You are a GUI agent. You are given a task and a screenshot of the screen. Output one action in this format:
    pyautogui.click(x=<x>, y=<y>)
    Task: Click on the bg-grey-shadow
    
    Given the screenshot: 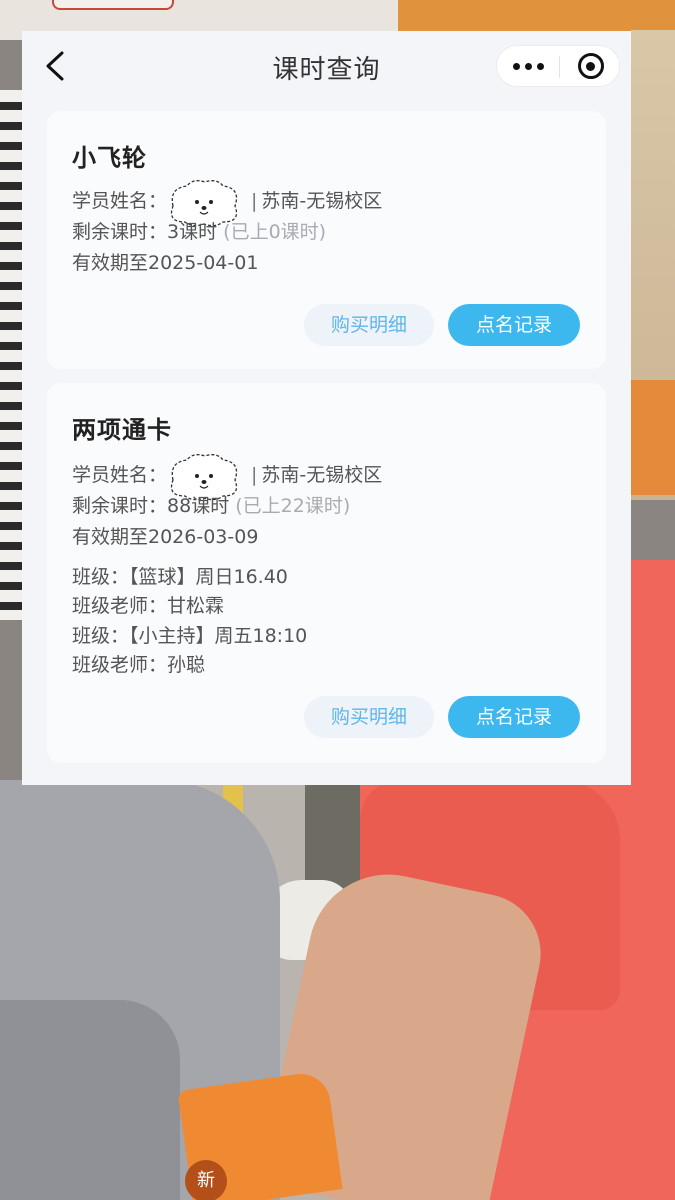 What is the action you would take?
    pyautogui.click(x=90, y=1100)
    